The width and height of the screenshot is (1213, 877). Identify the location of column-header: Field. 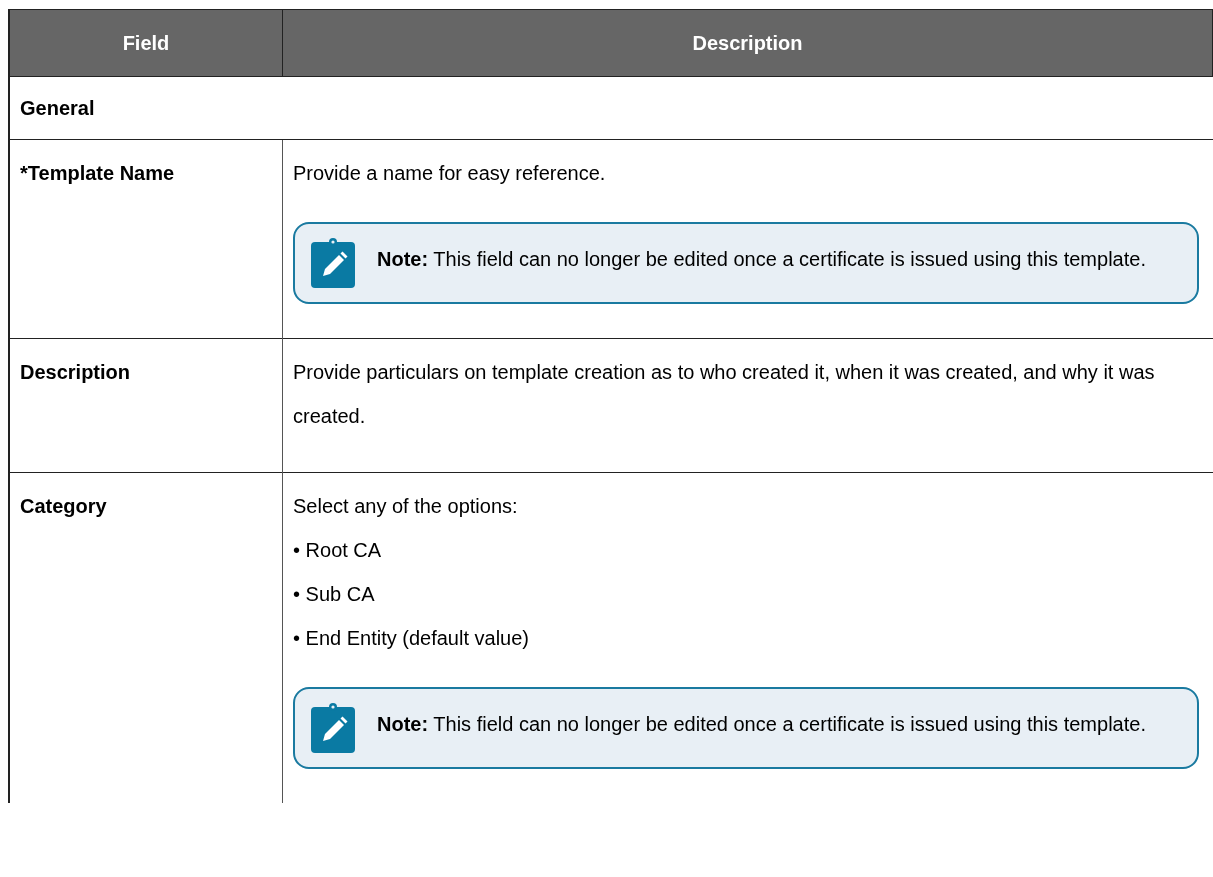
(146, 43).